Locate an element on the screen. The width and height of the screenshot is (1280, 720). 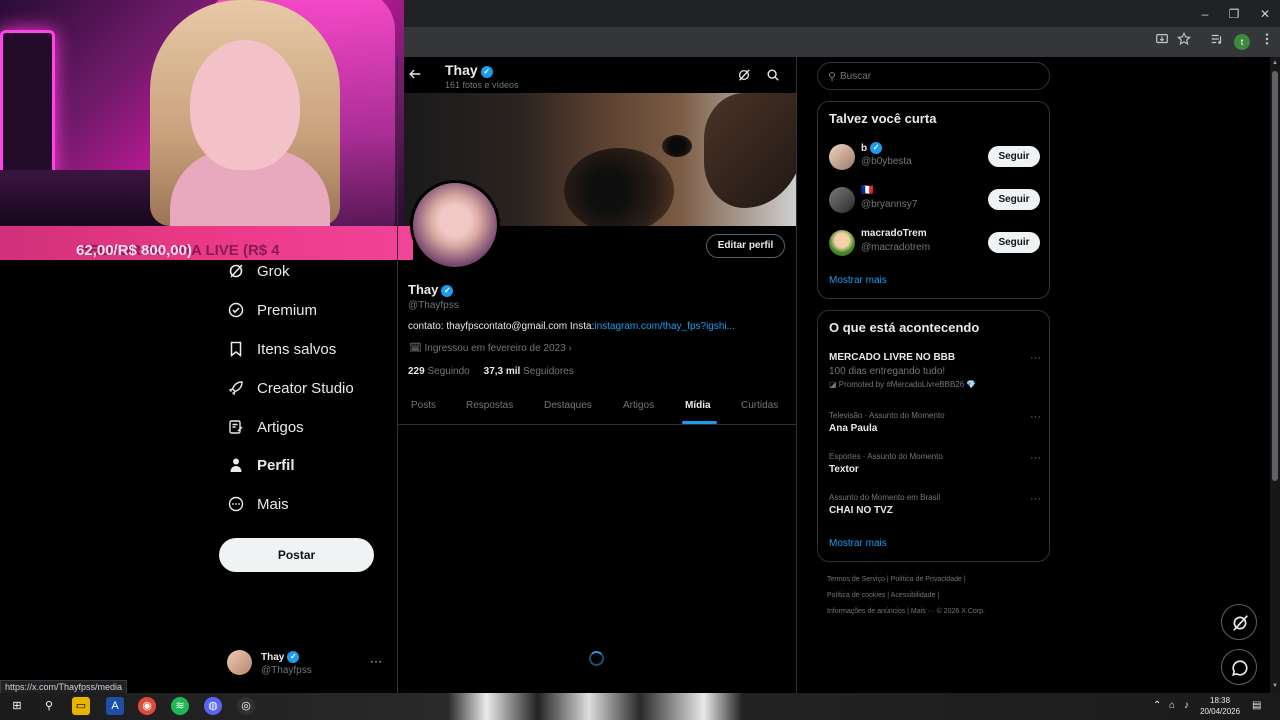
post-button: Postar is located at coordinates (296, 555).